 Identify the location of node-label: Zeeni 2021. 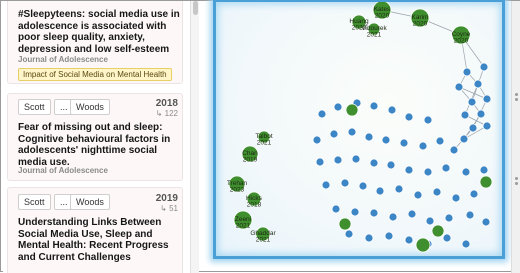
(243, 223).